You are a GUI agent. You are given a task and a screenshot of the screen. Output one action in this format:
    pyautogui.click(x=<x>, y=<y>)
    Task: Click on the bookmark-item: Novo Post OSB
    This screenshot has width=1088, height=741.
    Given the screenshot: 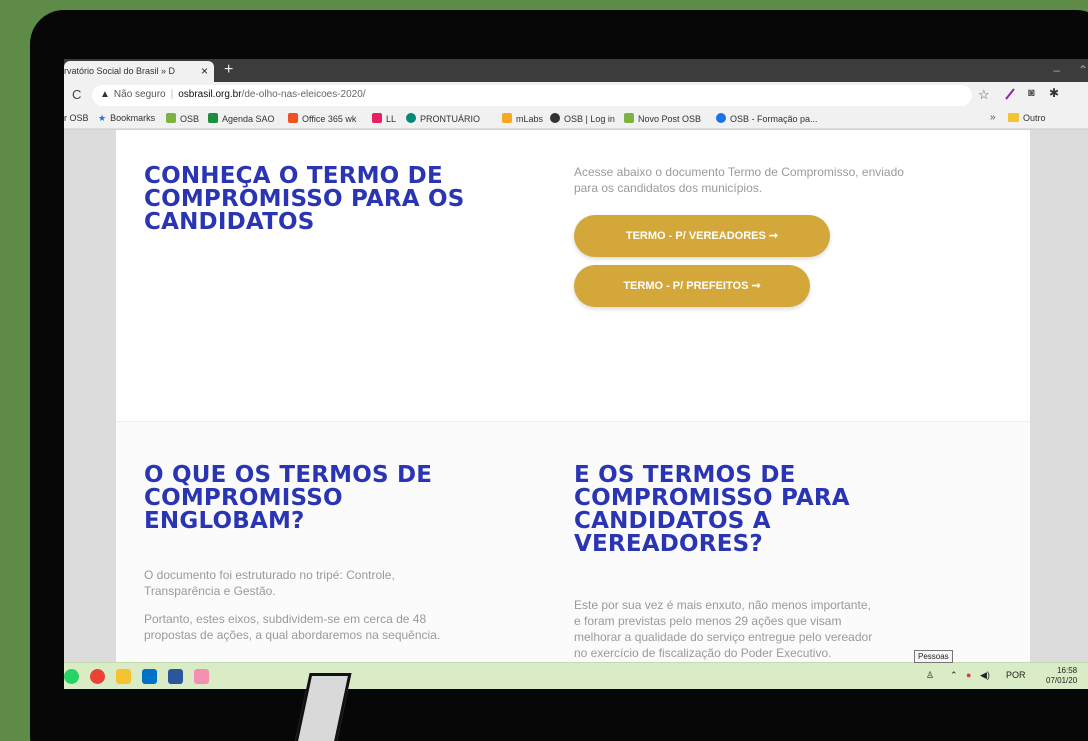 What is the action you would take?
    pyautogui.click(x=662, y=118)
    